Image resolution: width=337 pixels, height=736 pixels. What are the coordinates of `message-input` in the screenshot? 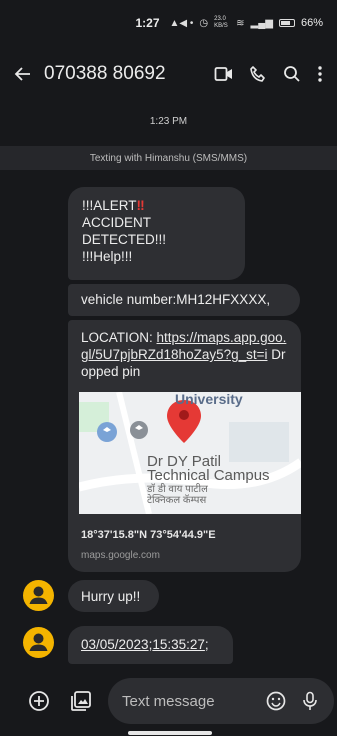 It's located at (189, 701).